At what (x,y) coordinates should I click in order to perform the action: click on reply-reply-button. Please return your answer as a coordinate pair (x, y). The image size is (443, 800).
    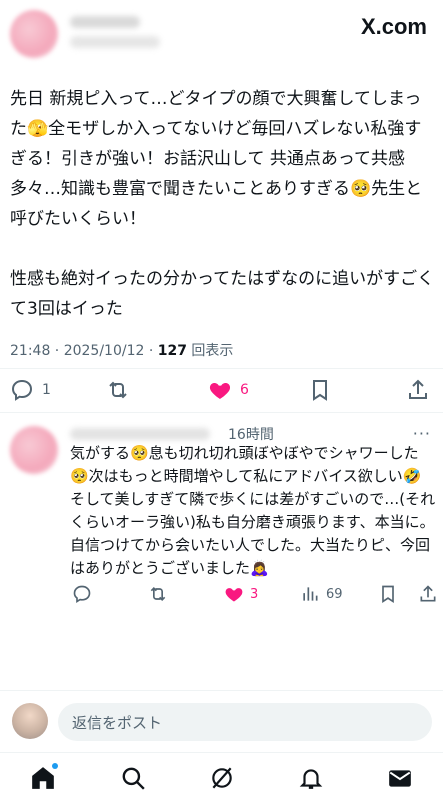
    Looking at the image, I should click on (82, 594).